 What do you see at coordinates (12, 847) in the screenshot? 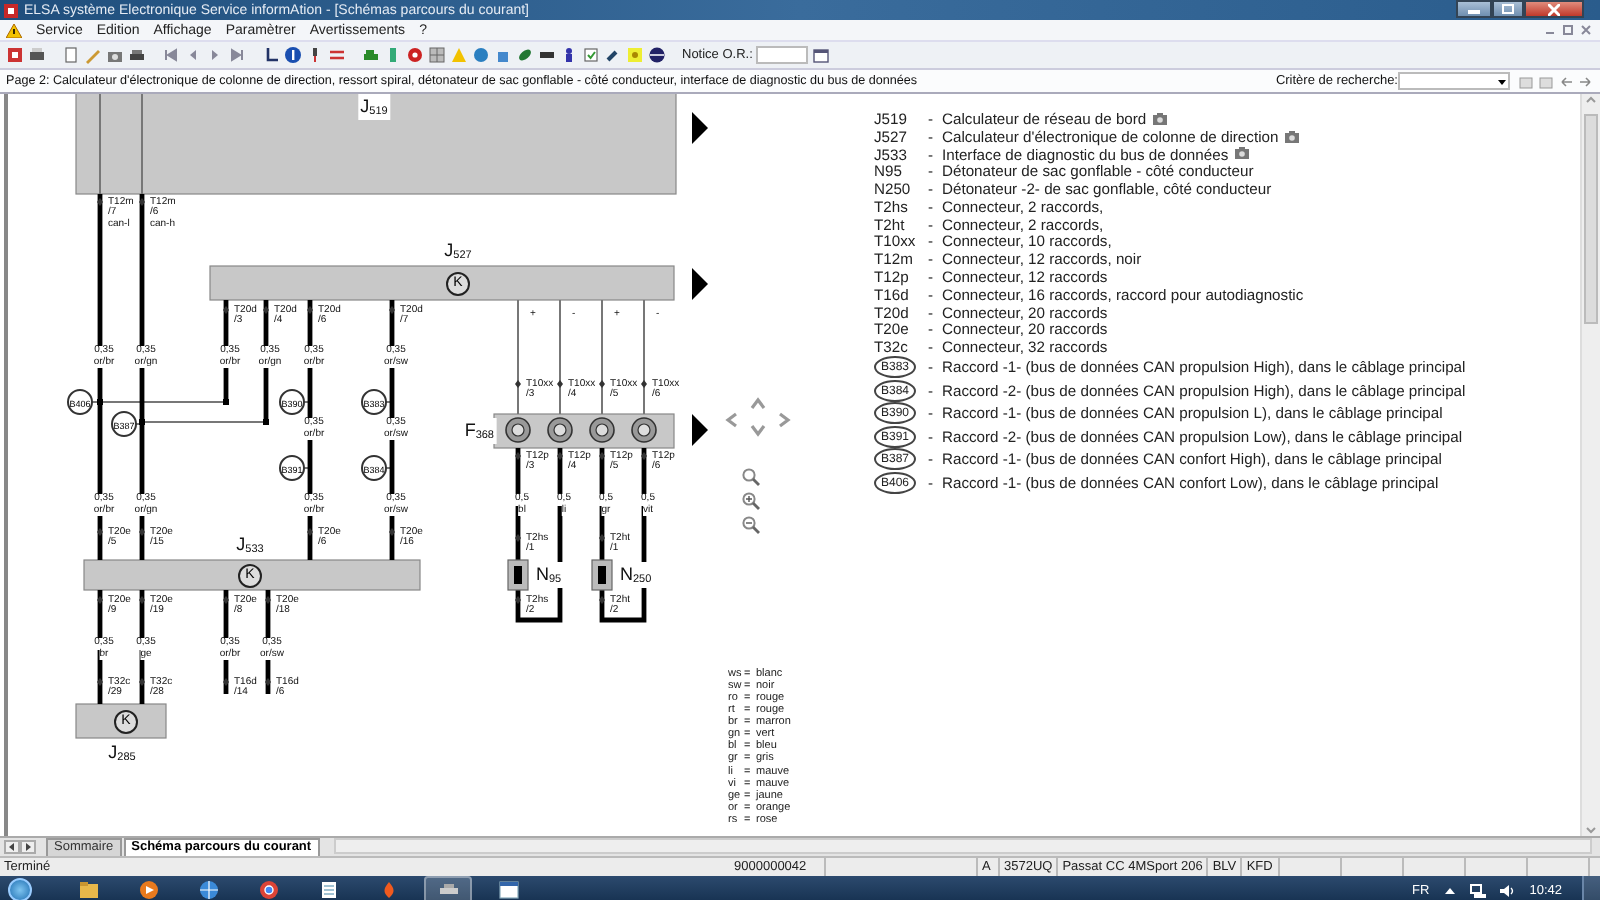
I see `scroll-left-icon` at bounding box center [12, 847].